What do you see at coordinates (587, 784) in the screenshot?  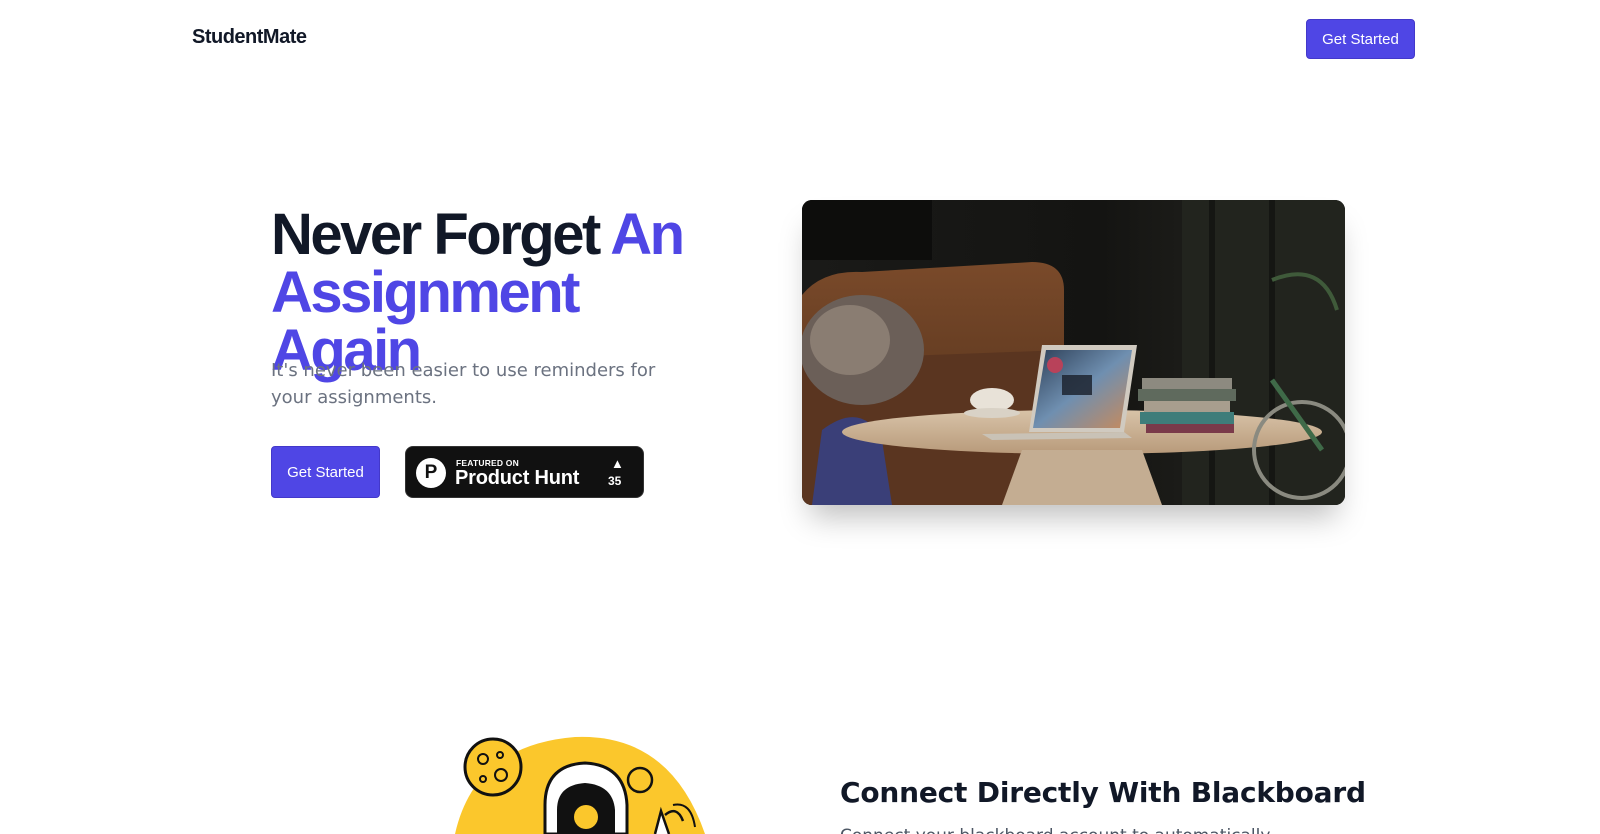 I see `astronaut-illustration-icon` at bounding box center [587, 784].